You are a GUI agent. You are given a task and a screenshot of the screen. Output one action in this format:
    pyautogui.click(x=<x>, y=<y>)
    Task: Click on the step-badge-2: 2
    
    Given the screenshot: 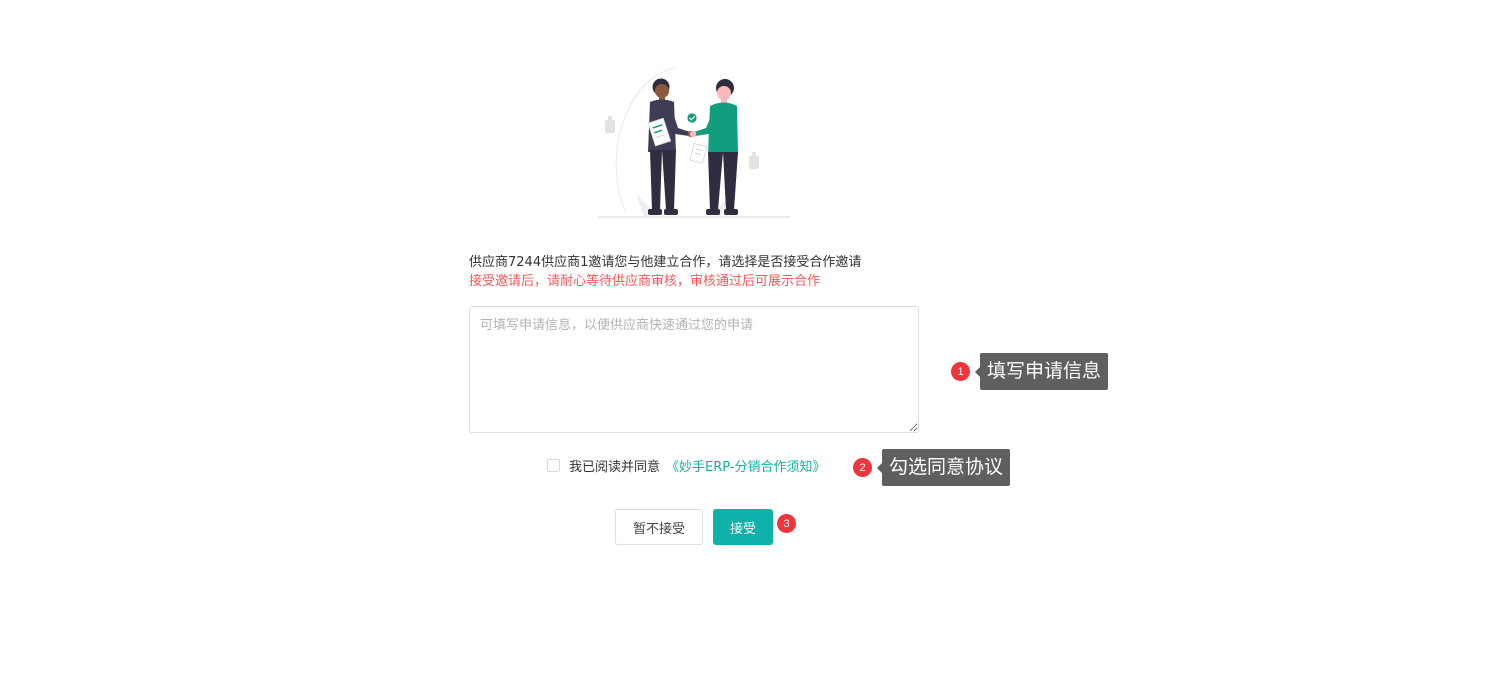 What is the action you would take?
    pyautogui.click(x=862, y=467)
    